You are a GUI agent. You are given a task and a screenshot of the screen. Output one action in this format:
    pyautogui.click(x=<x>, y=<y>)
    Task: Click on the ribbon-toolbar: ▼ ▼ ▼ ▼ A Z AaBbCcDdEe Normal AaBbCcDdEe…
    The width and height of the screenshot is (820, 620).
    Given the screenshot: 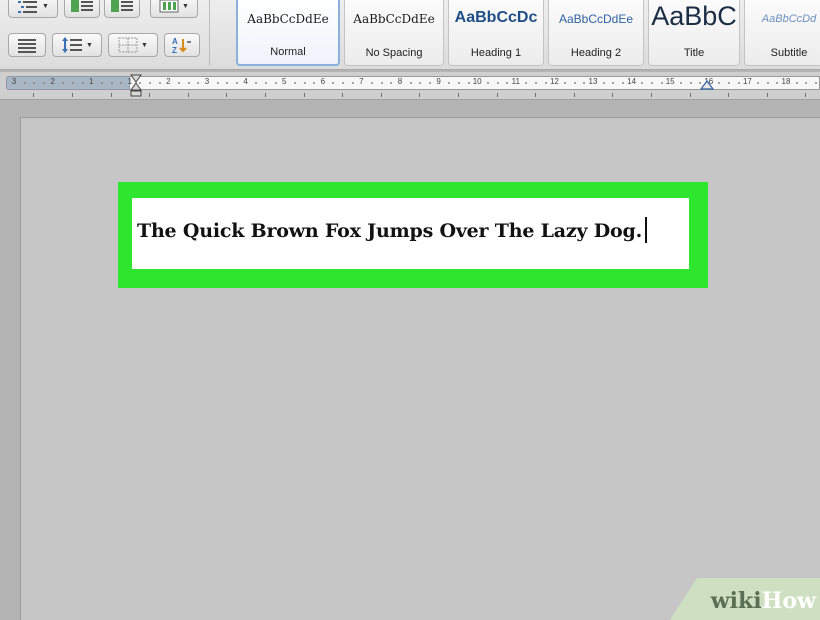 What is the action you would take?
    pyautogui.click(x=410, y=35)
    